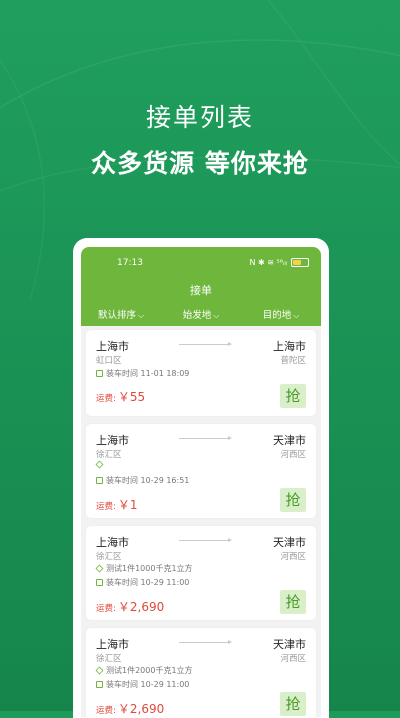 The image size is (400, 718). What do you see at coordinates (277, 315) in the screenshot?
I see `filter-destination-label: 目的地` at bounding box center [277, 315].